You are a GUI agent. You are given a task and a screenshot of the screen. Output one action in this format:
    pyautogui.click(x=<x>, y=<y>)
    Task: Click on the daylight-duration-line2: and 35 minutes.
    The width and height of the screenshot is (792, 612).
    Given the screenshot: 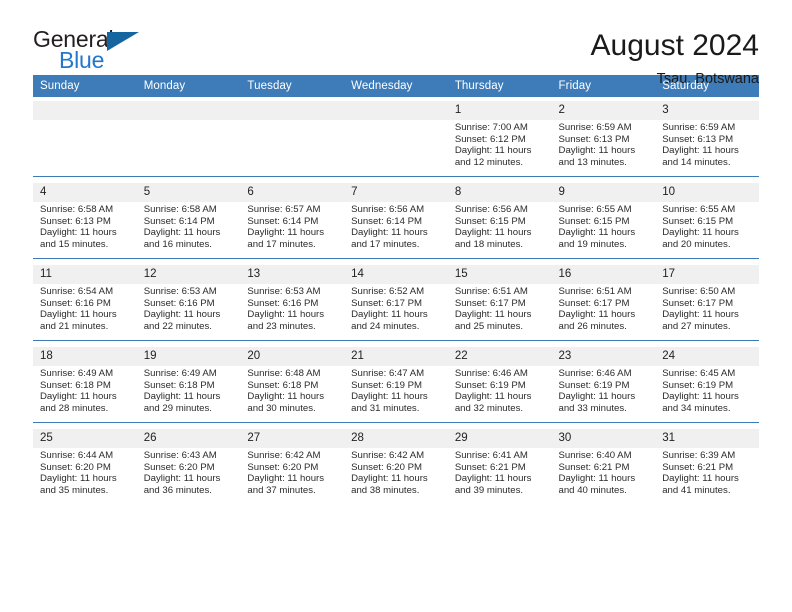 What is the action you would take?
    pyautogui.click(x=74, y=490)
    